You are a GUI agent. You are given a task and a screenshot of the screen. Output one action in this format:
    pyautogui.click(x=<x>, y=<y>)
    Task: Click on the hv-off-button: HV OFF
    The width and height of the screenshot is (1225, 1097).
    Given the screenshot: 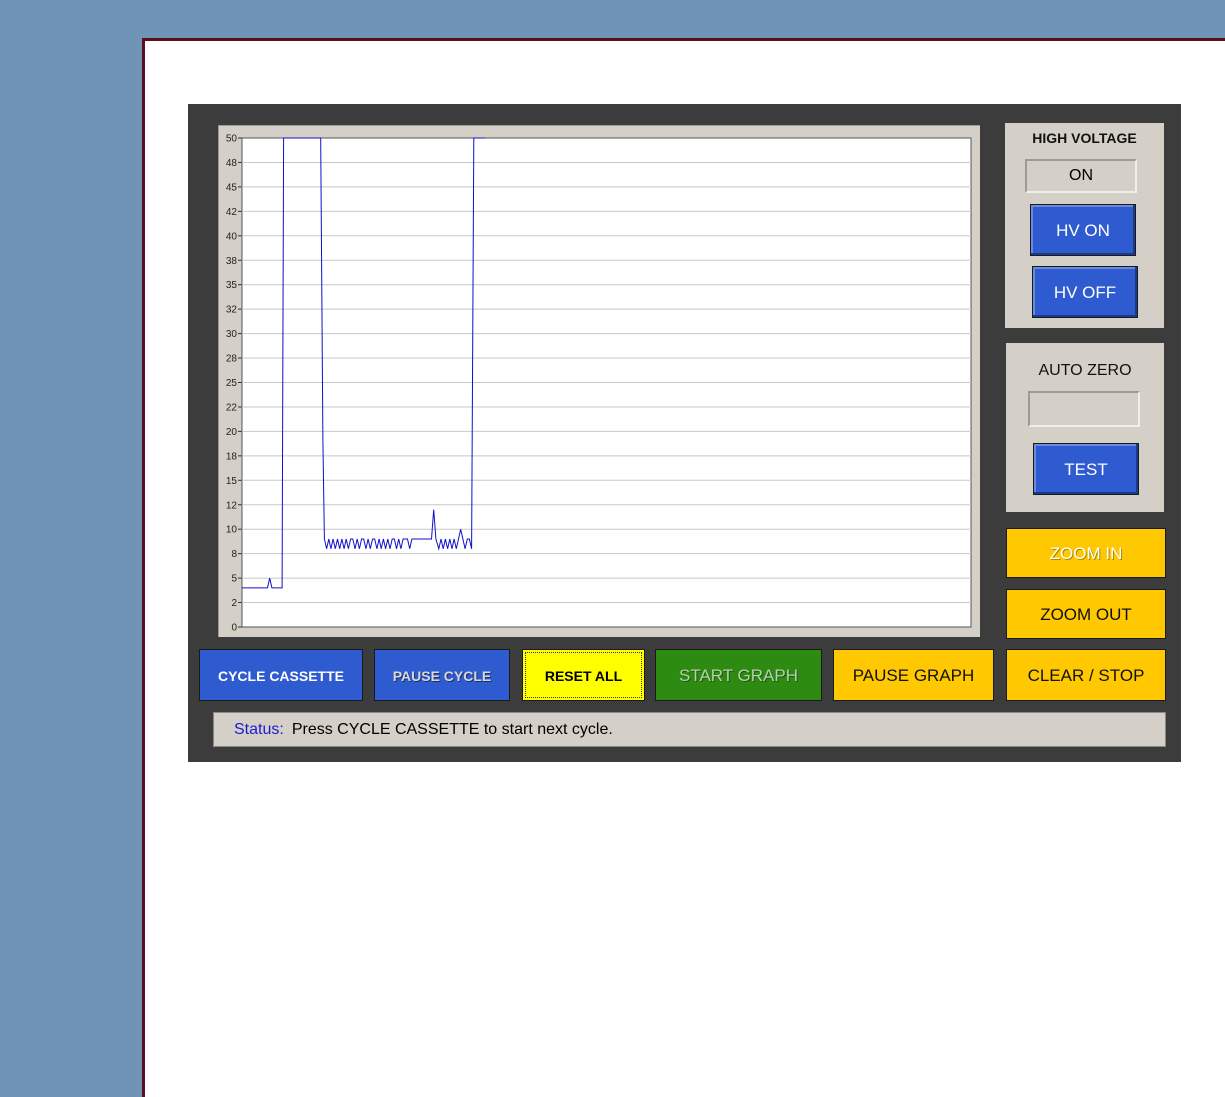 What is the action you would take?
    pyautogui.click(x=1085, y=292)
    